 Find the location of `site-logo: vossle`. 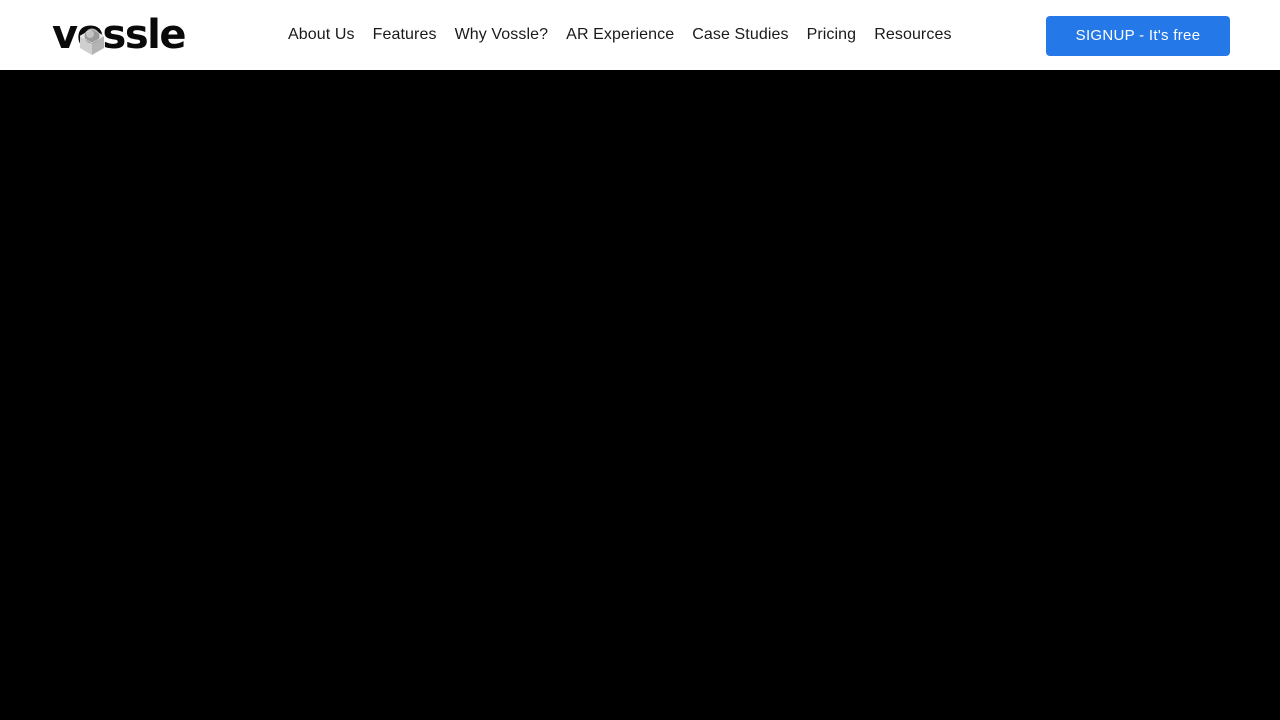

site-logo: vossle is located at coordinates (119, 35).